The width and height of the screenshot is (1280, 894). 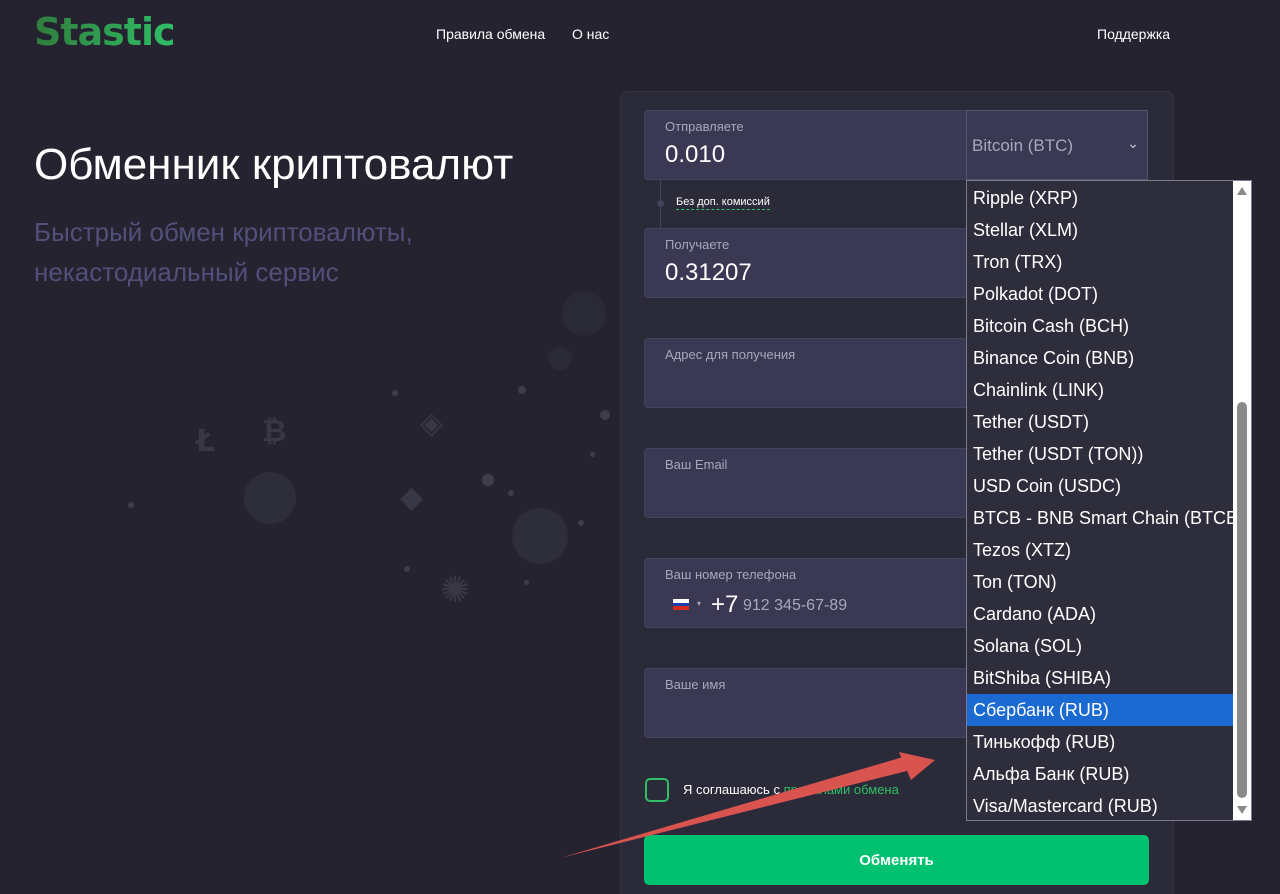 I want to click on receive-amount-value: 0.31207, so click(x=708, y=272).